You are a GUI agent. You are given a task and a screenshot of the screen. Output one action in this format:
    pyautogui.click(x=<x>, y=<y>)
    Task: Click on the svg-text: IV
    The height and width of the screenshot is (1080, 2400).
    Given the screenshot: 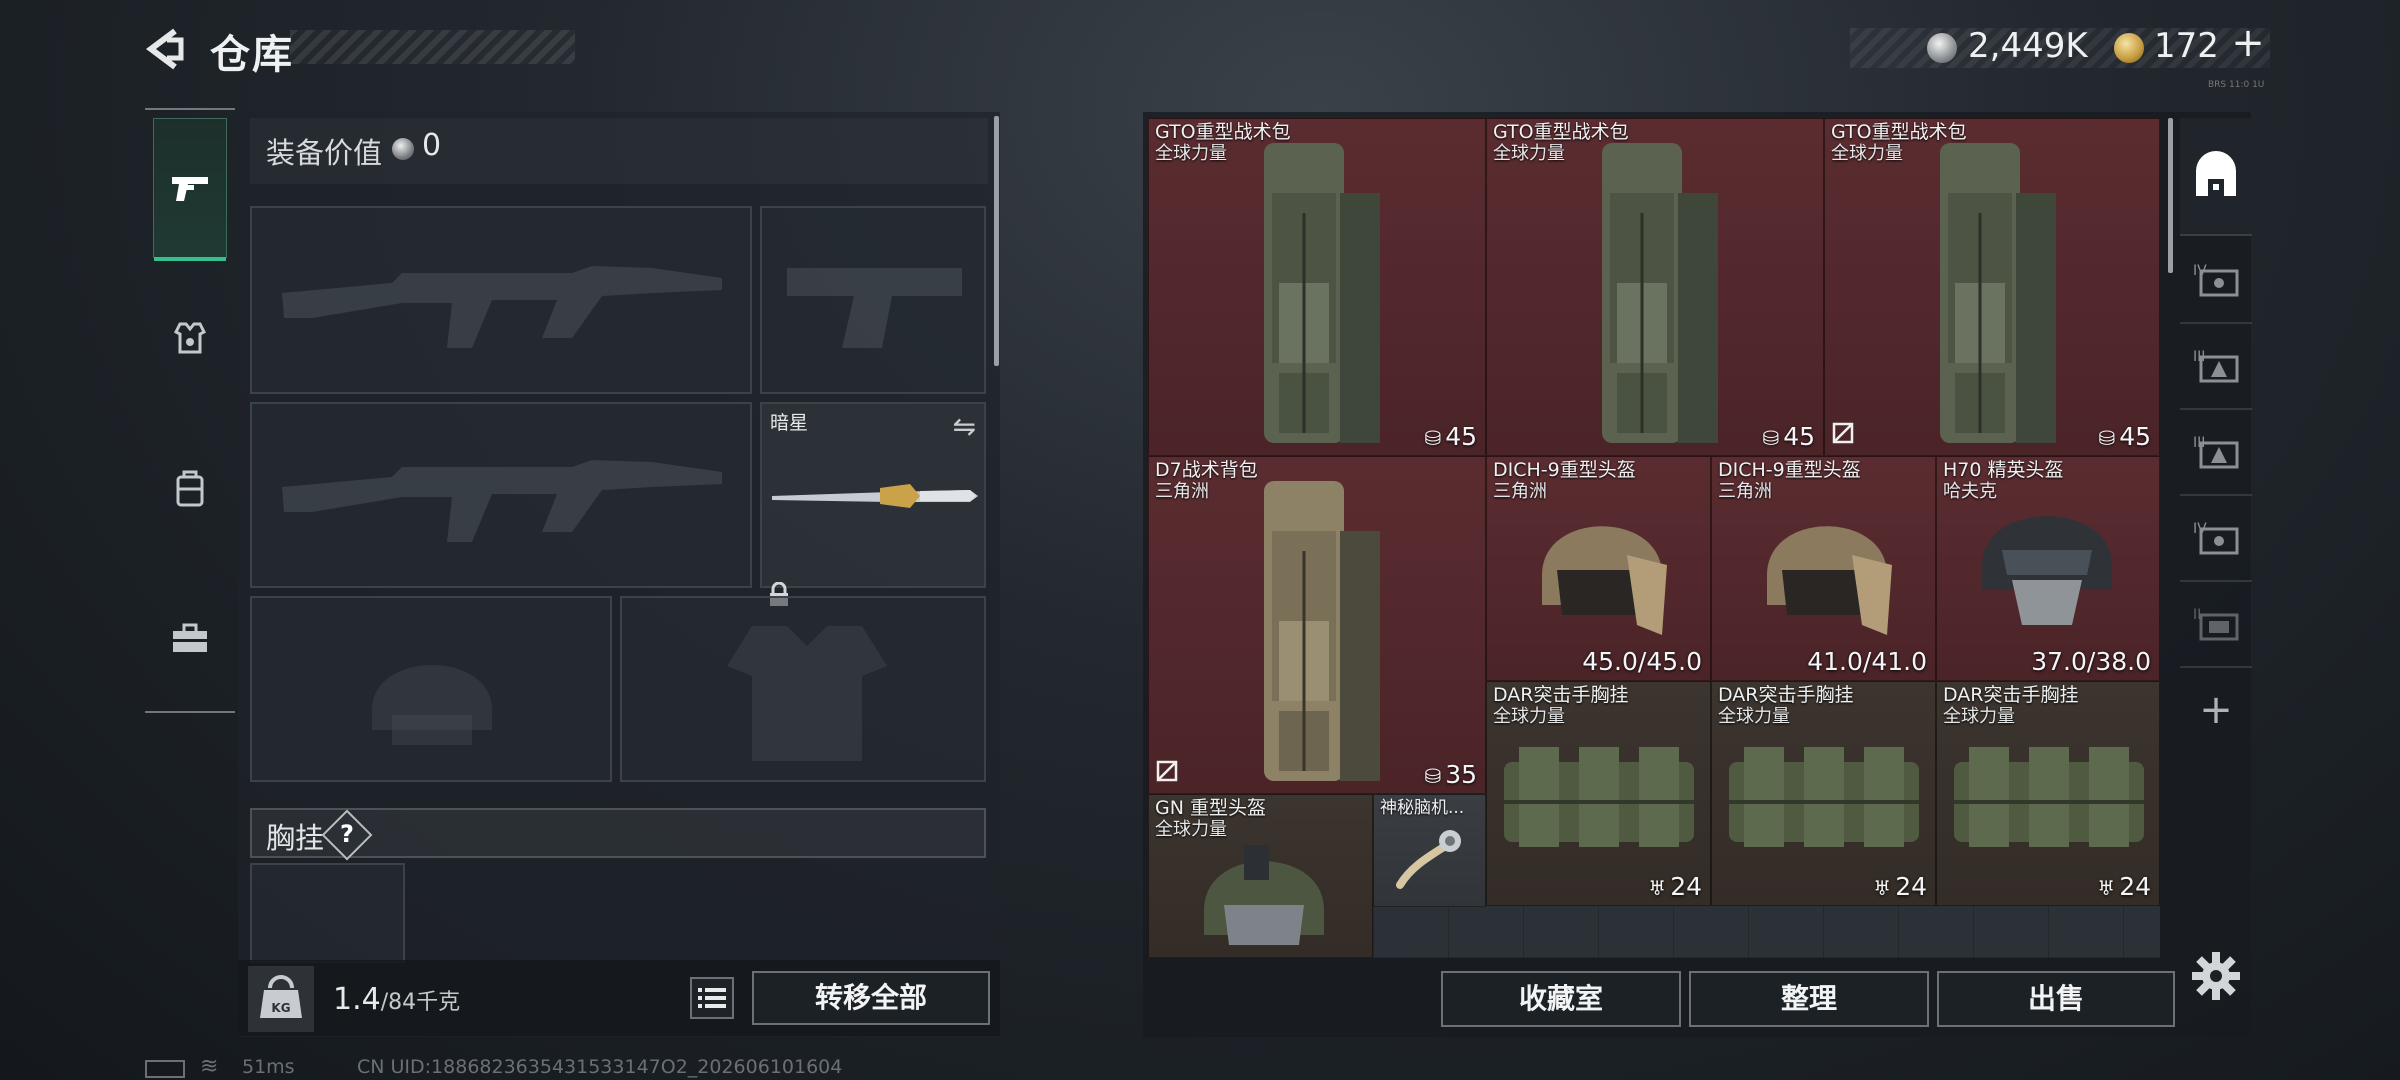 What is the action you would take?
    pyautogui.click(x=2200, y=271)
    